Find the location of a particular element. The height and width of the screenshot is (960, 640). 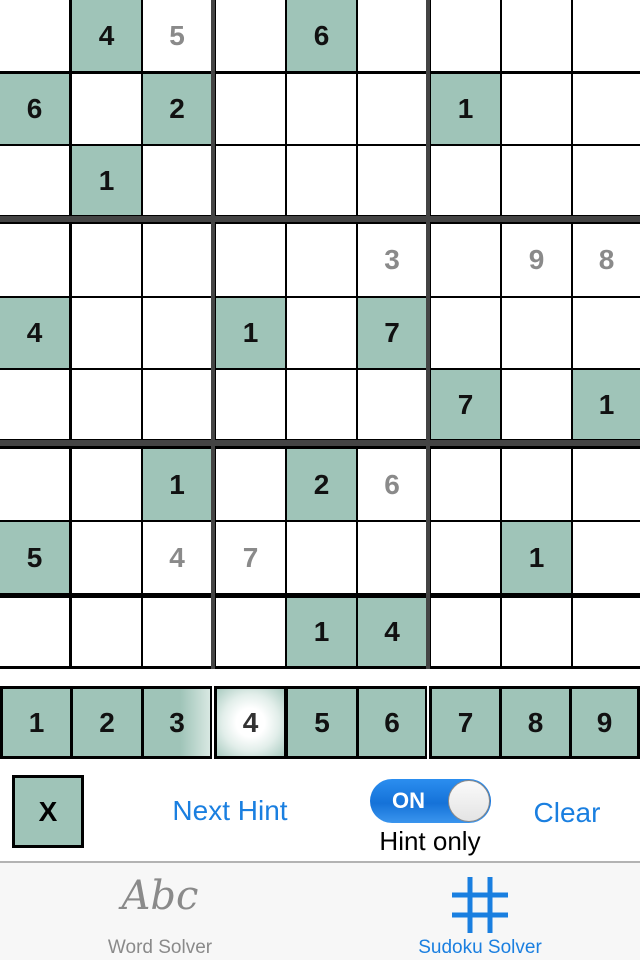

grid-cell-r8c8: 1 is located at coordinates (536, 557).